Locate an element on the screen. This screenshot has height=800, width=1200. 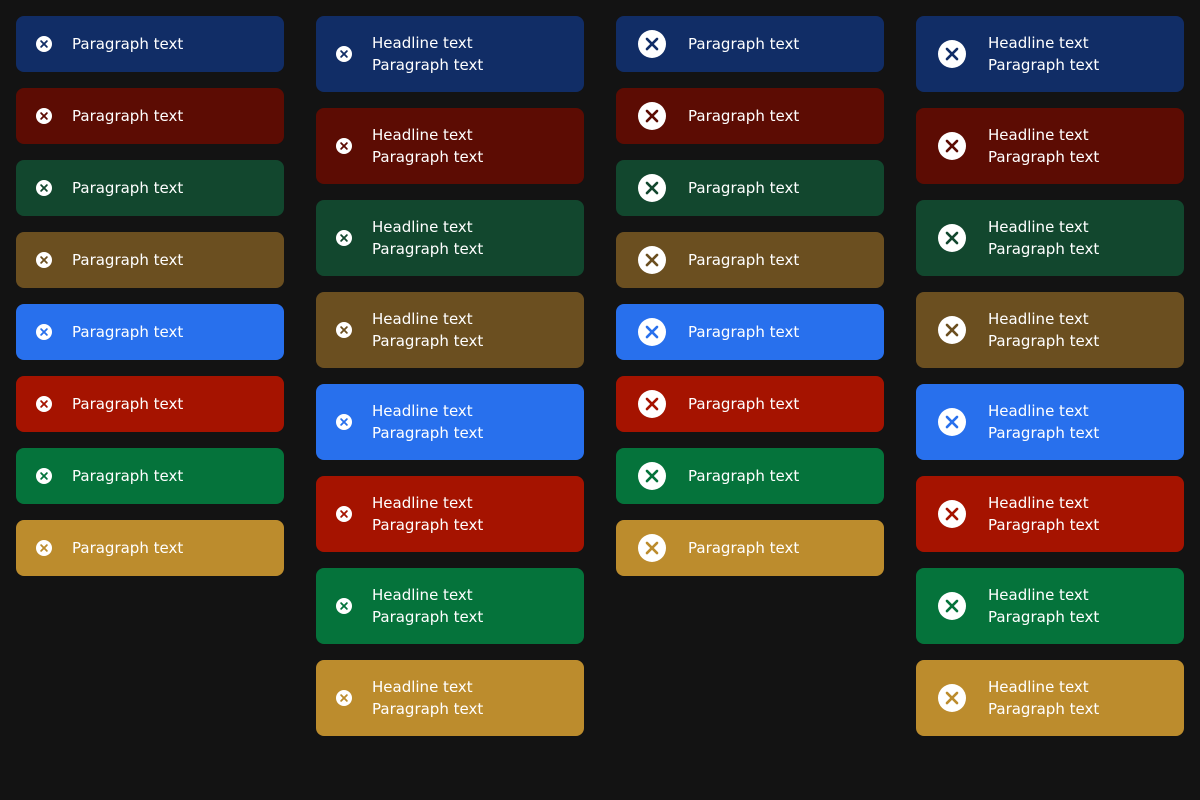
toast-1: Headline text Paragraph text is located at coordinates (1050, 54).